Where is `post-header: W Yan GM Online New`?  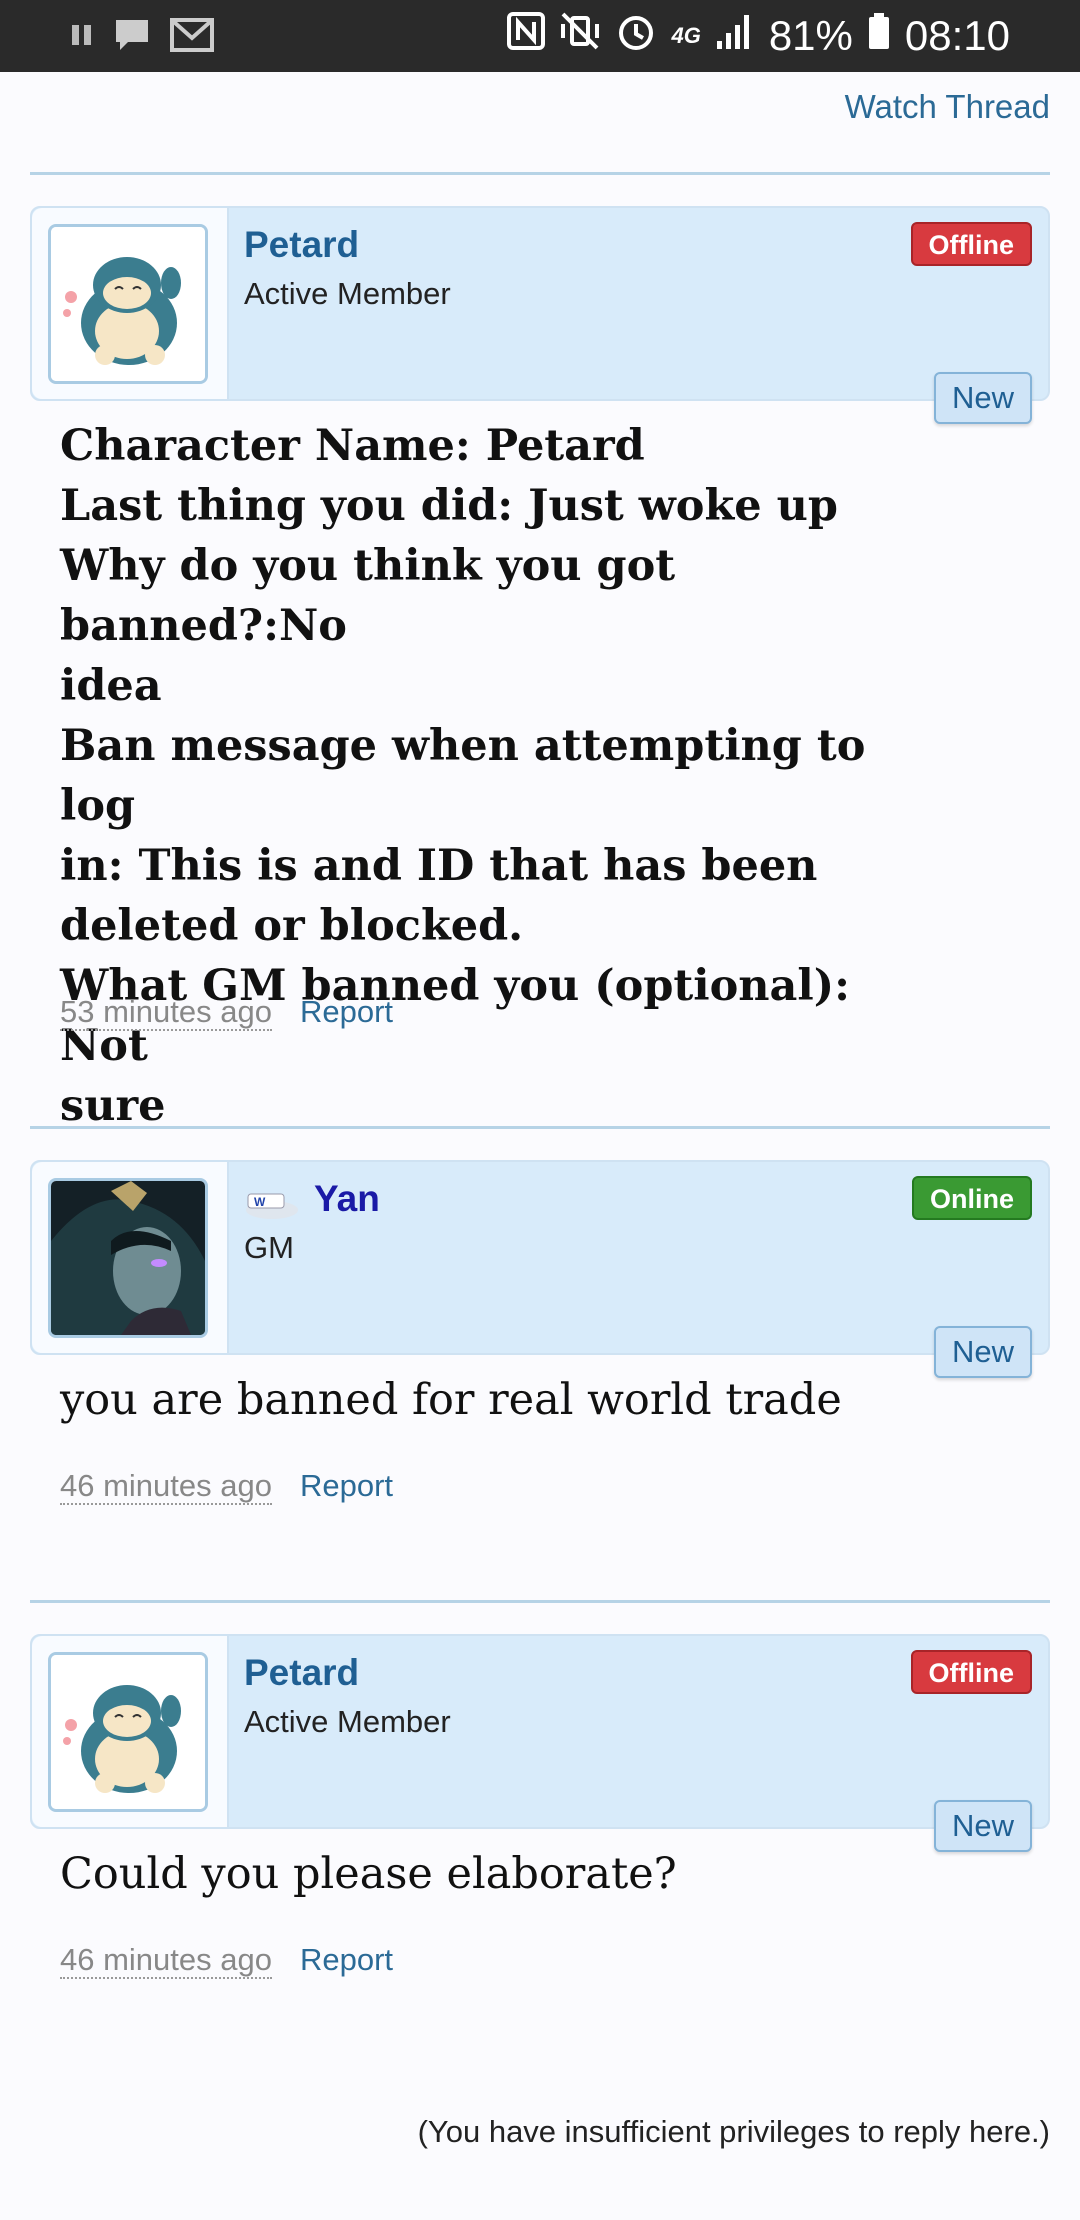
post-header: W Yan GM Online New is located at coordinates (540, 1269).